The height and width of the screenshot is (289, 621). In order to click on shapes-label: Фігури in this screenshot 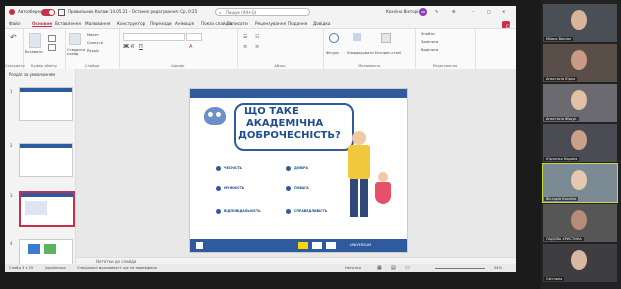, I will do `click(332, 53)`.